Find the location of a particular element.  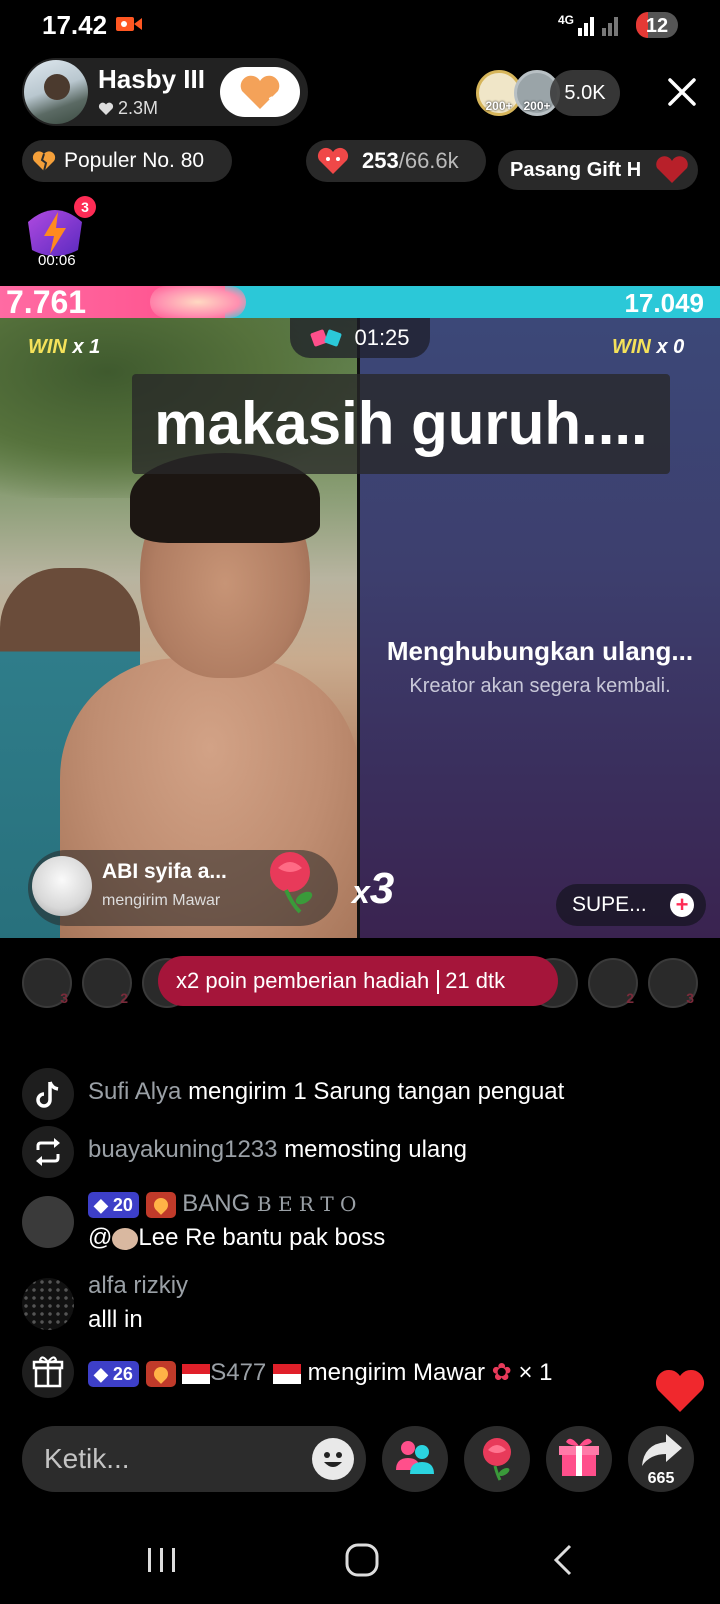

battery-indicator: 12 is located at coordinates (657, 25).